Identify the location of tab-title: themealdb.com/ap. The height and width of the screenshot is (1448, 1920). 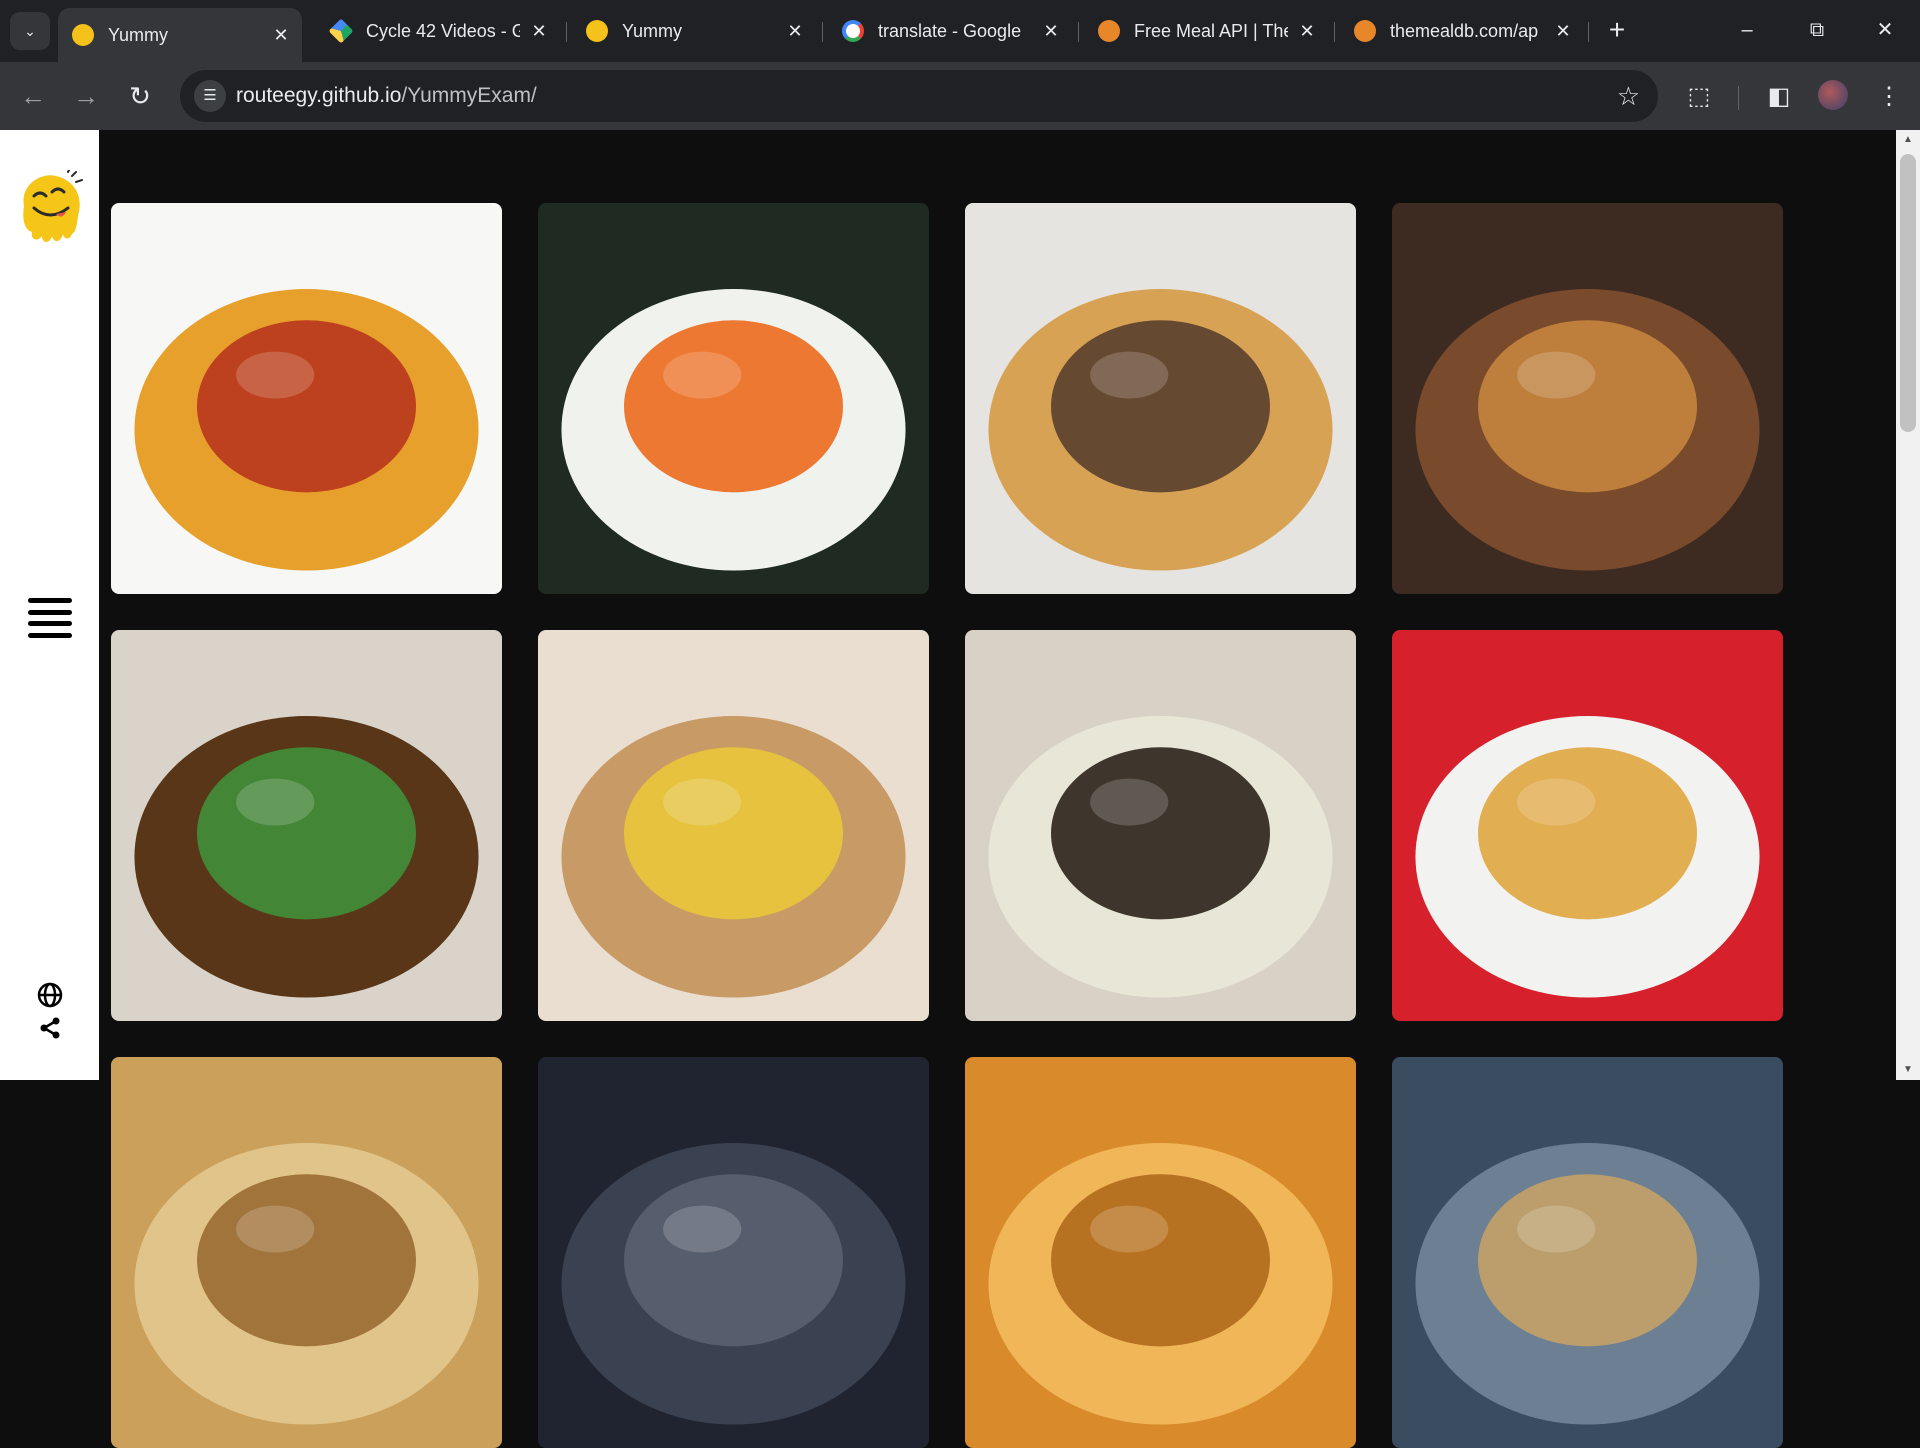
(1464, 30).